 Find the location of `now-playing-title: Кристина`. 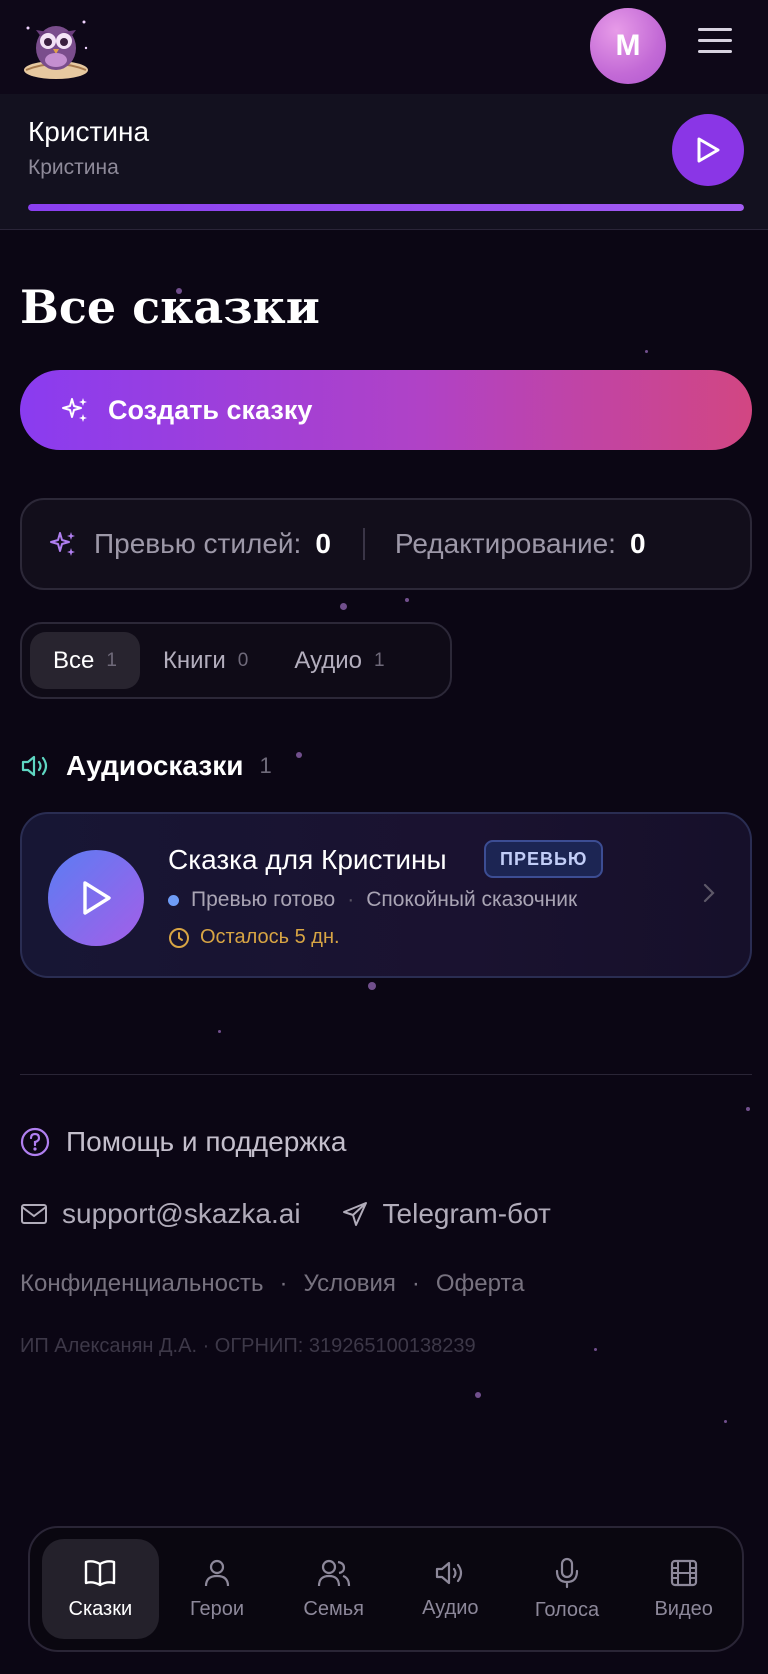

now-playing-title: Кристина is located at coordinates (89, 131).